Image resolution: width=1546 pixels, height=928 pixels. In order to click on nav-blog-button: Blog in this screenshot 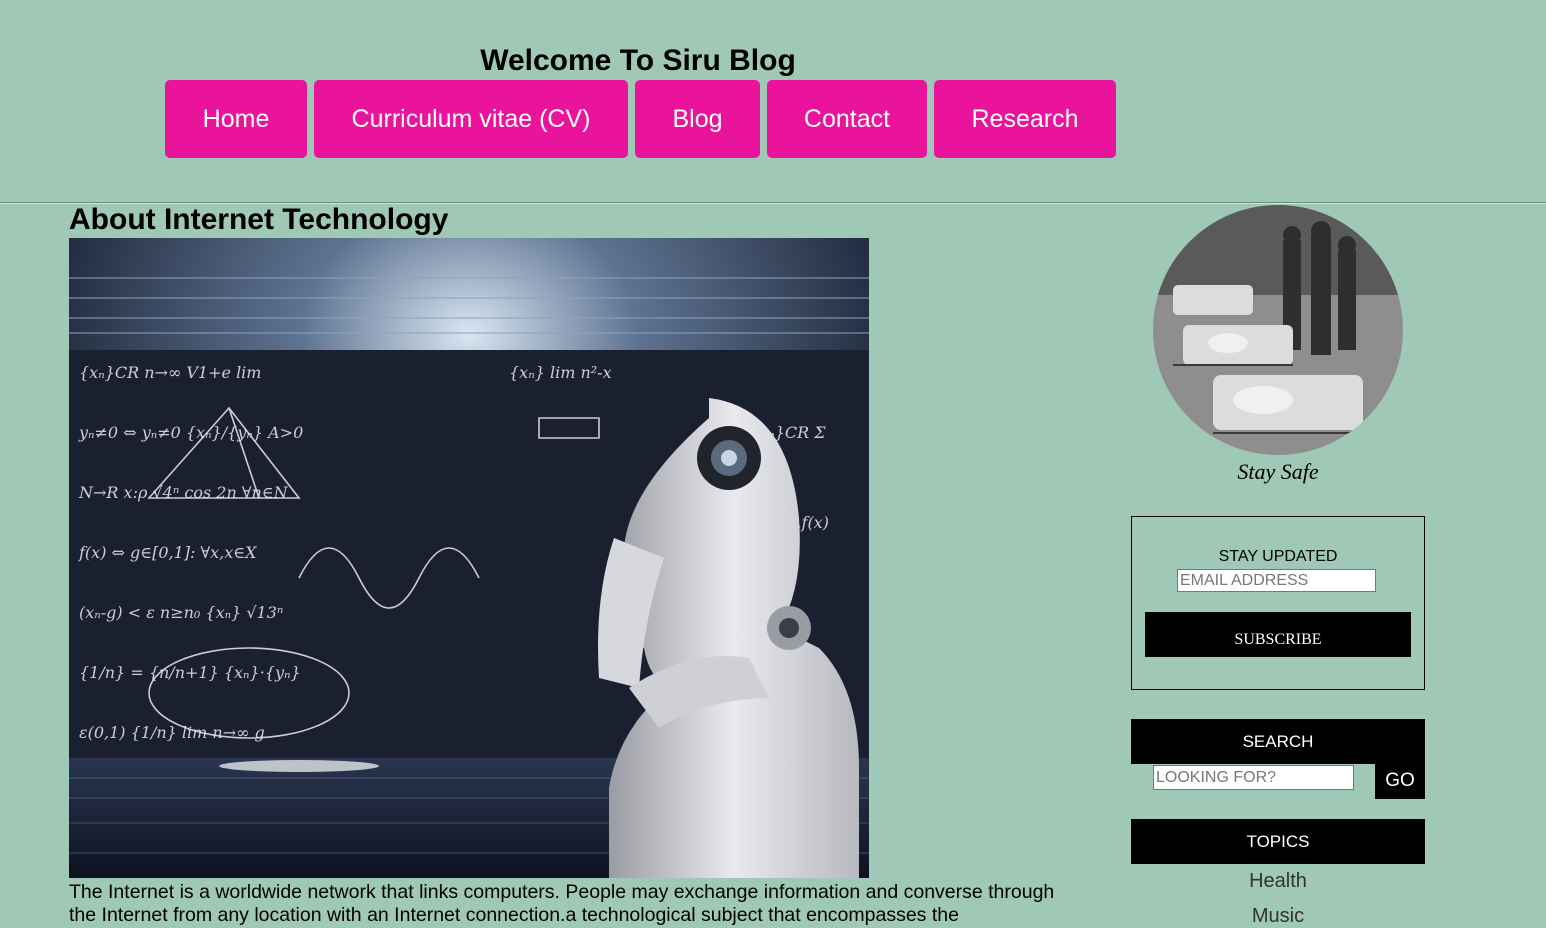, I will do `click(697, 119)`.